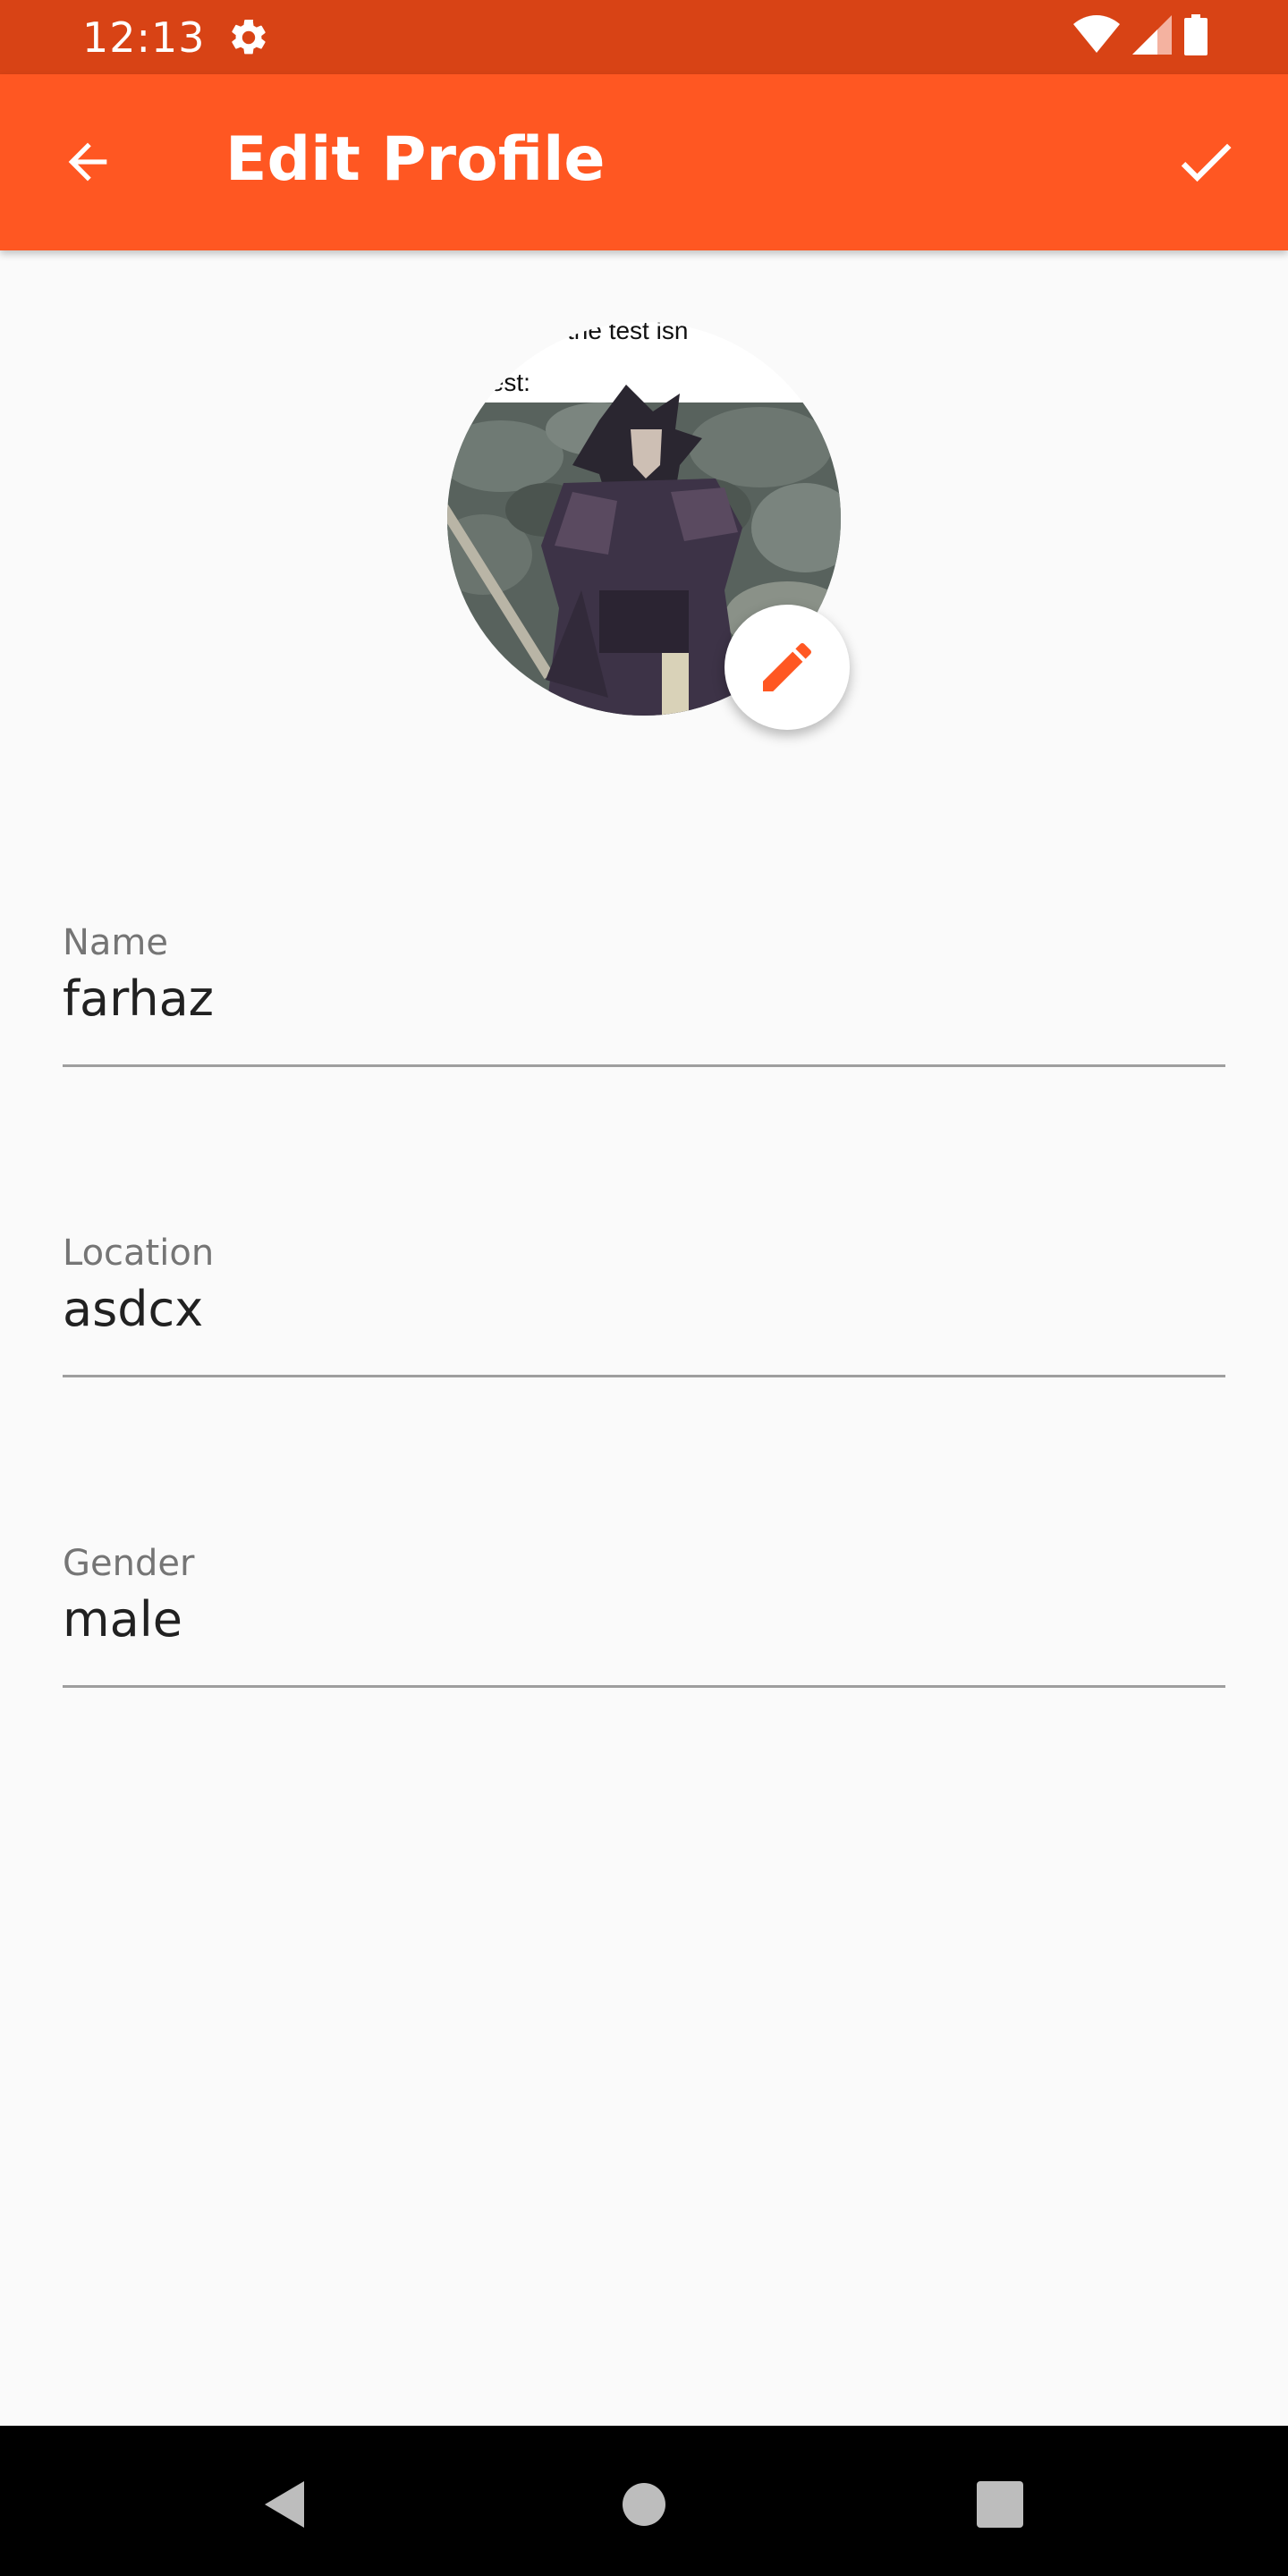  What do you see at coordinates (122, 1619) in the screenshot?
I see `gender-input: male` at bounding box center [122, 1619].